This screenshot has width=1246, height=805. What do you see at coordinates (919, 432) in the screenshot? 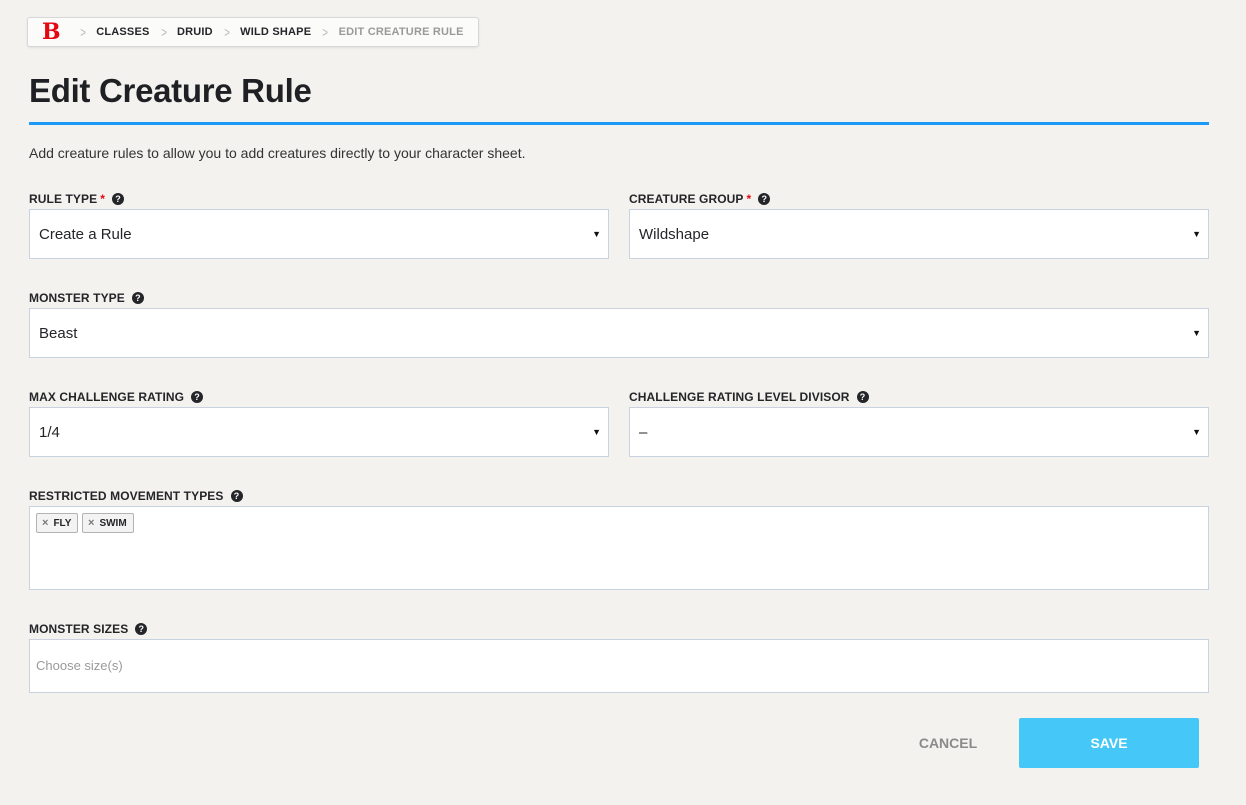
I see `cr-divisor-select: – ▼` at bounding box center [919, 432].